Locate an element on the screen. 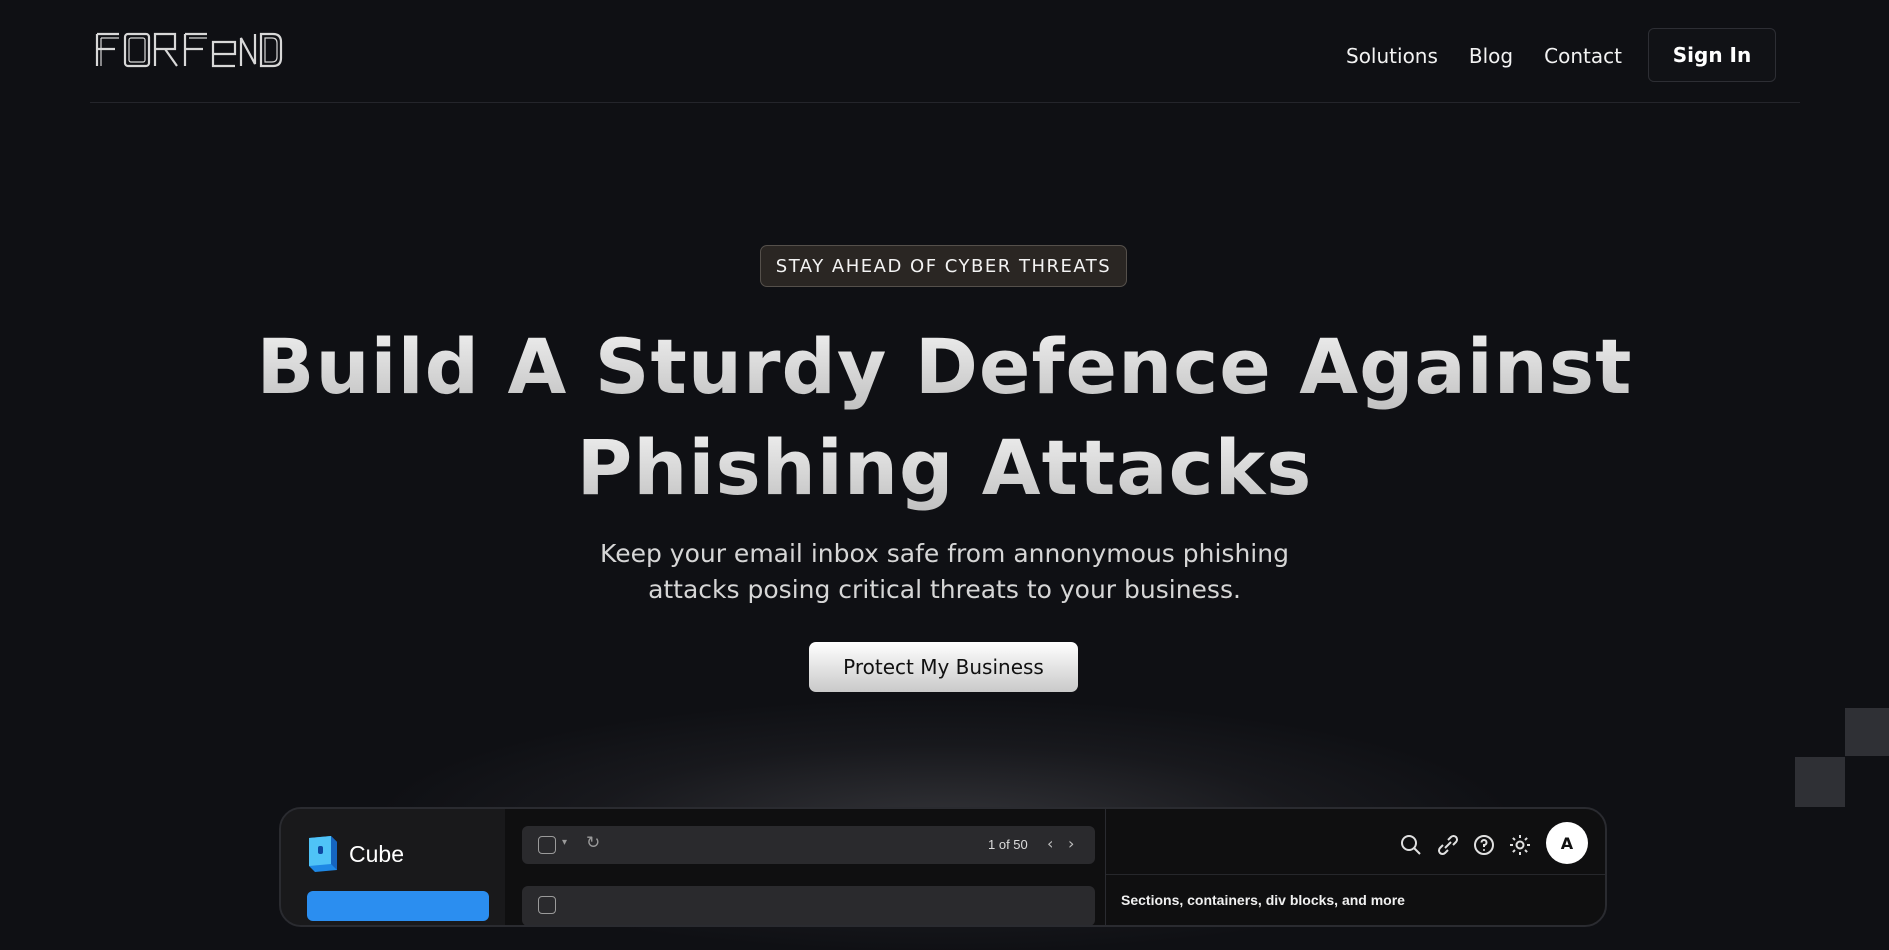 The height and width of the screenshot is (950, 1889). chevron-down-icon: ▾ is located at coordinates (564, 842).